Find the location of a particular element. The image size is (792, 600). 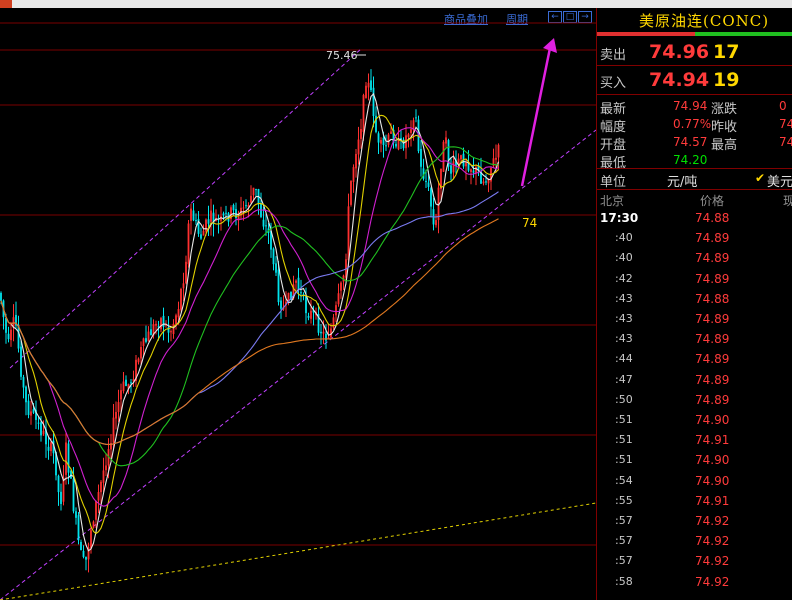

currency-select: 美元 is located at coordinates (779, 180).